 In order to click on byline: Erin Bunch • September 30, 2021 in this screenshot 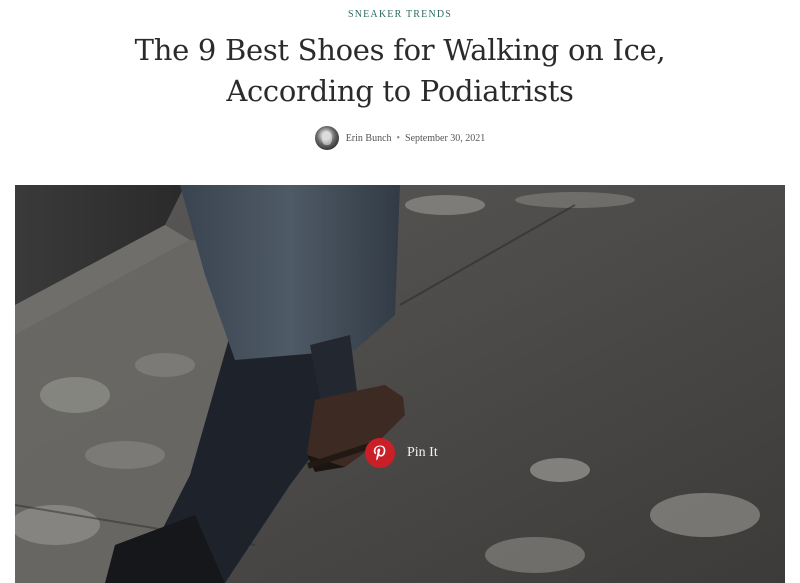, I will do `click(400, 138)`.